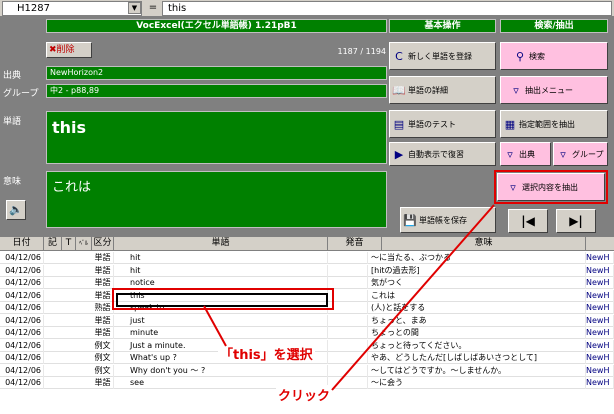 The height and width of the screenshot is (414, 614). What do you see at coordinates (221, 320) in the screenshot?
I see `cell-word: just` at bounding box center [221, 320].